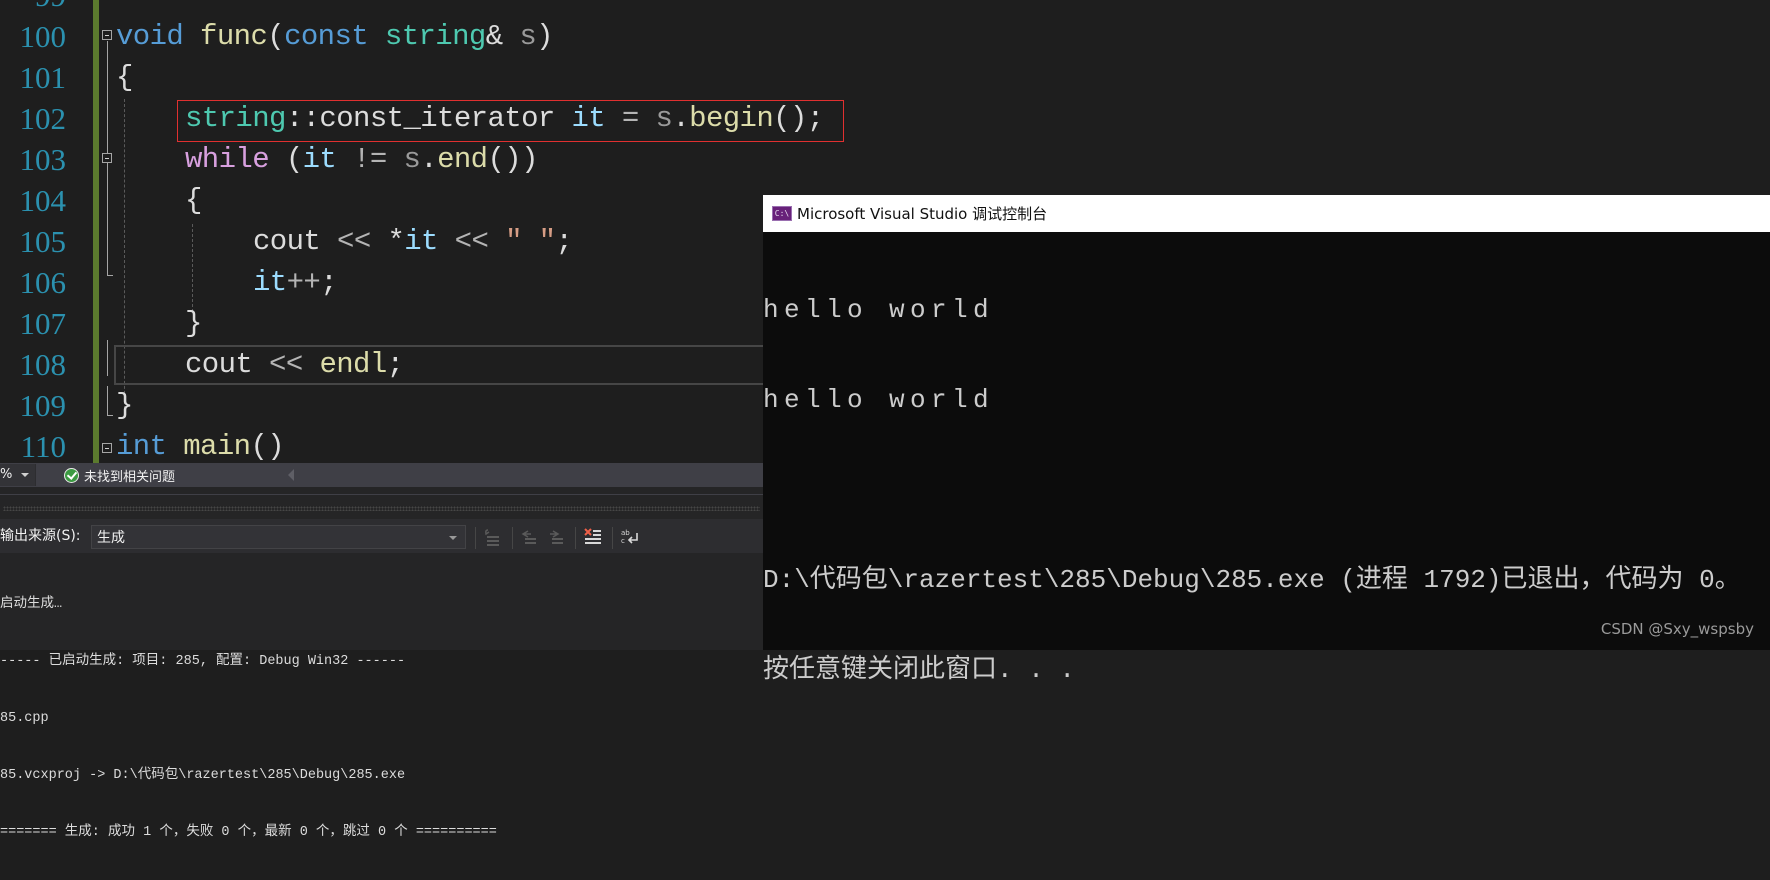 This screenshot has height=880, width=1770. What do you see at coordinates (227, 159) in the screenshot?
I see `code-token: while` at bounding box center [227, 159].